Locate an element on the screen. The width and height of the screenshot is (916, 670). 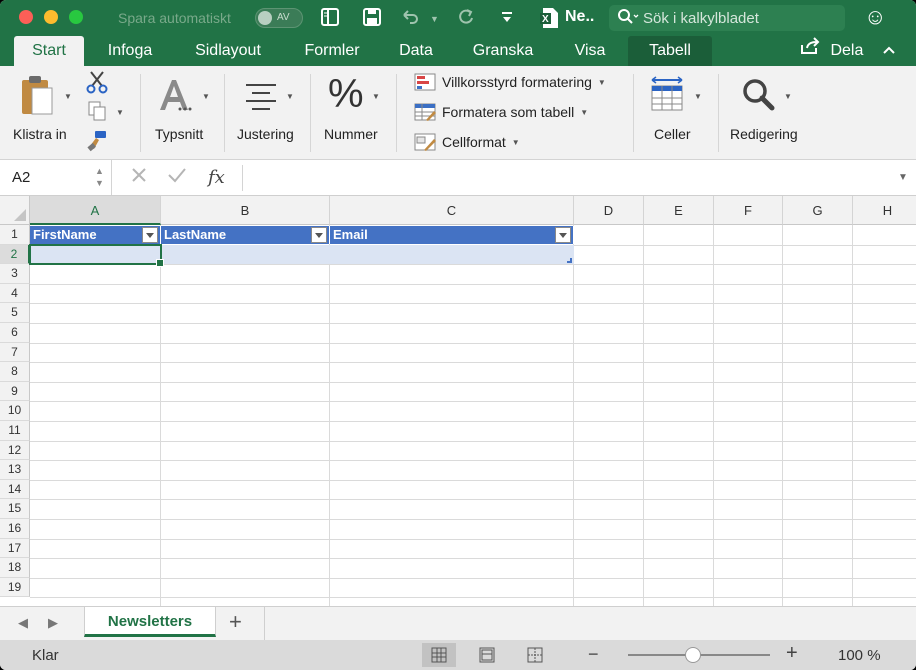
paste-button: ▼ Klistra in is located at coordinates (42, 109).